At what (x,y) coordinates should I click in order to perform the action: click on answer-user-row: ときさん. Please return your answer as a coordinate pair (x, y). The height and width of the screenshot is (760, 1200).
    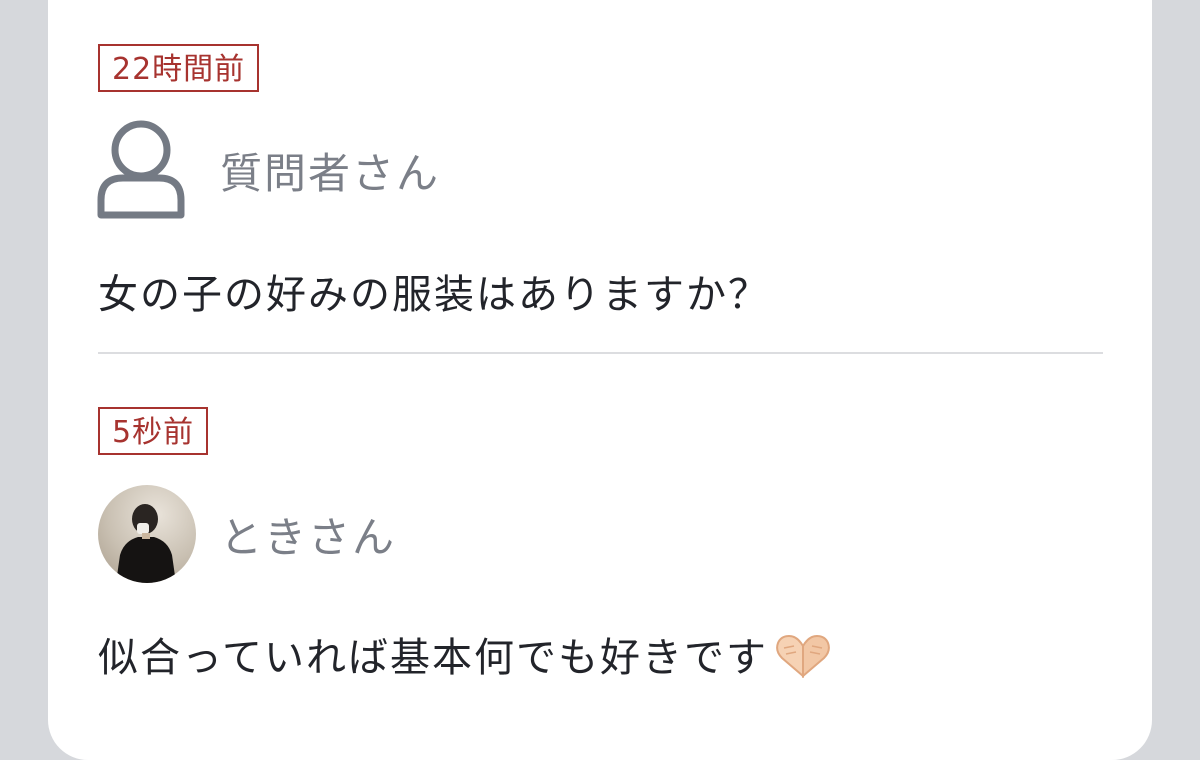
    Looking at the image, I should click on (247, 534).